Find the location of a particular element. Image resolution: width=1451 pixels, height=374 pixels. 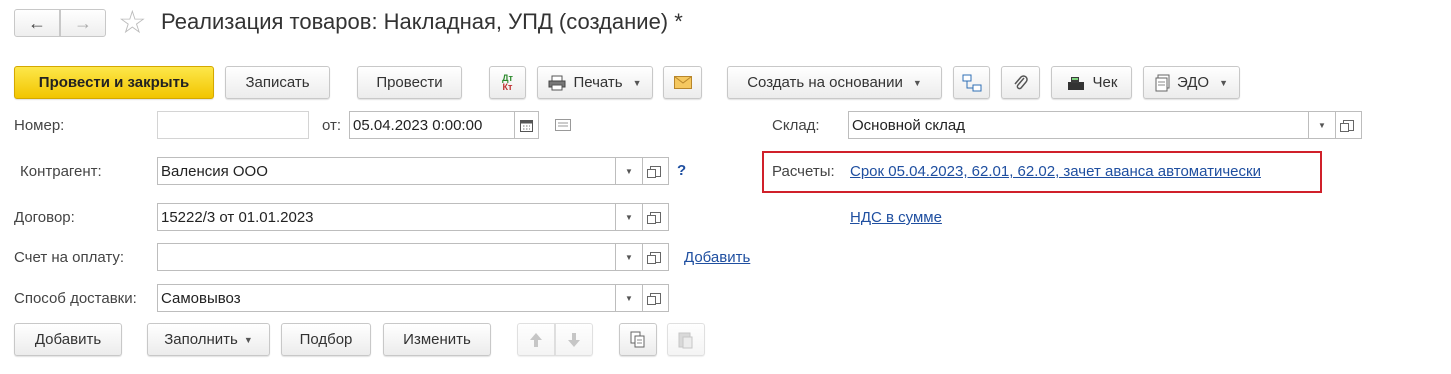

delivery-label: Способ доставки: is located at coordinates (75, 298).